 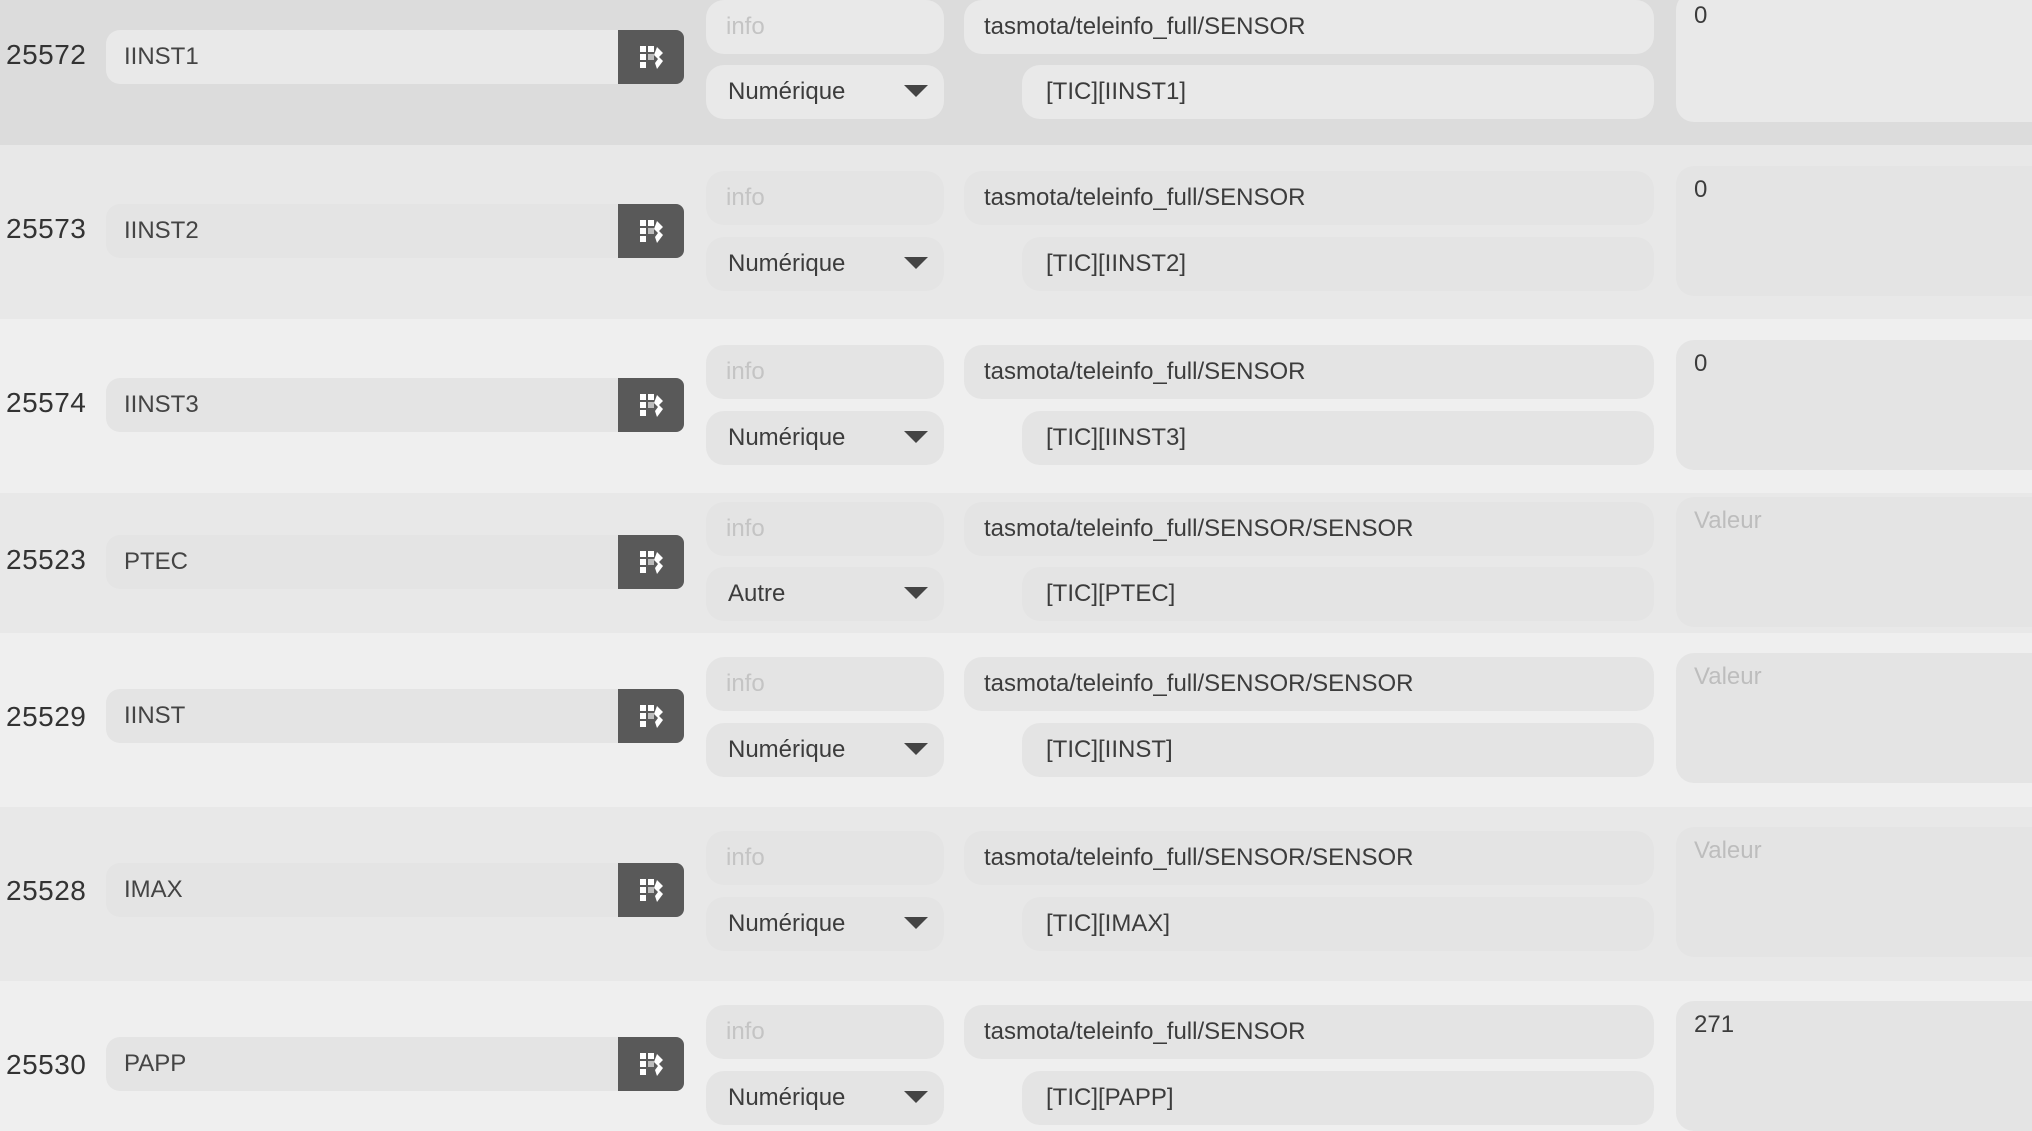 I want to click on command-name-input: IINST2, so click(x=362, y=231).